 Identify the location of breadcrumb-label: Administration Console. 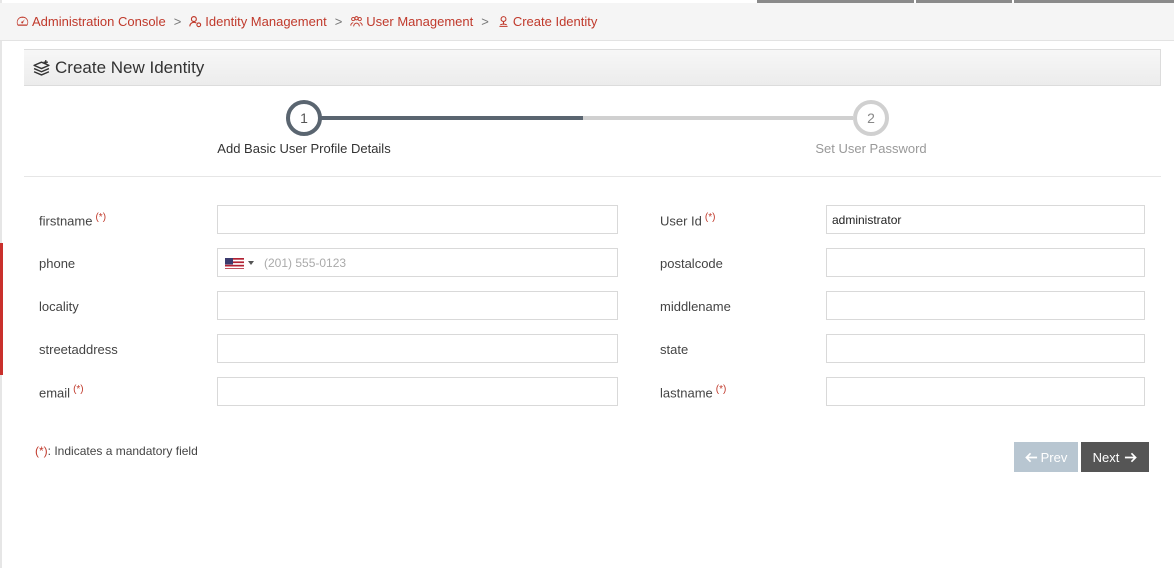
(99, 21).